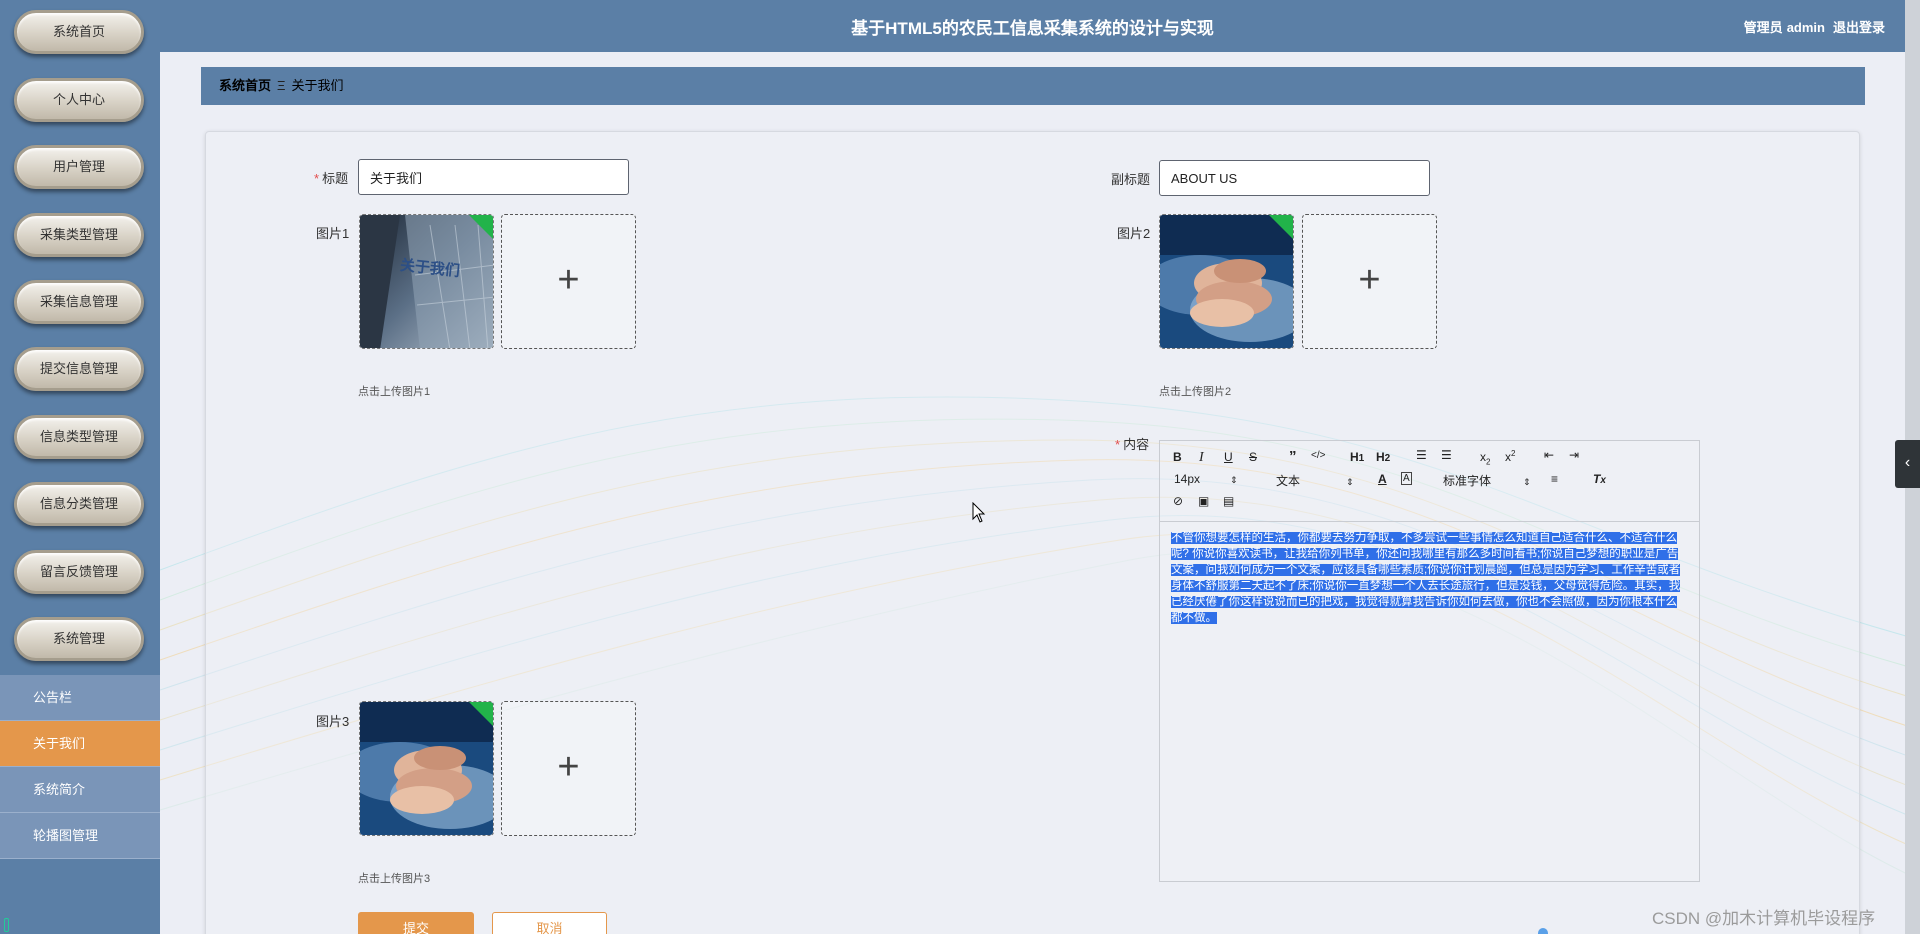 This screenshot has width=1920, height=934. Describe the element at coordinates (549, 923) in the screenshot. I see `cancel-button: 取消` at that location.